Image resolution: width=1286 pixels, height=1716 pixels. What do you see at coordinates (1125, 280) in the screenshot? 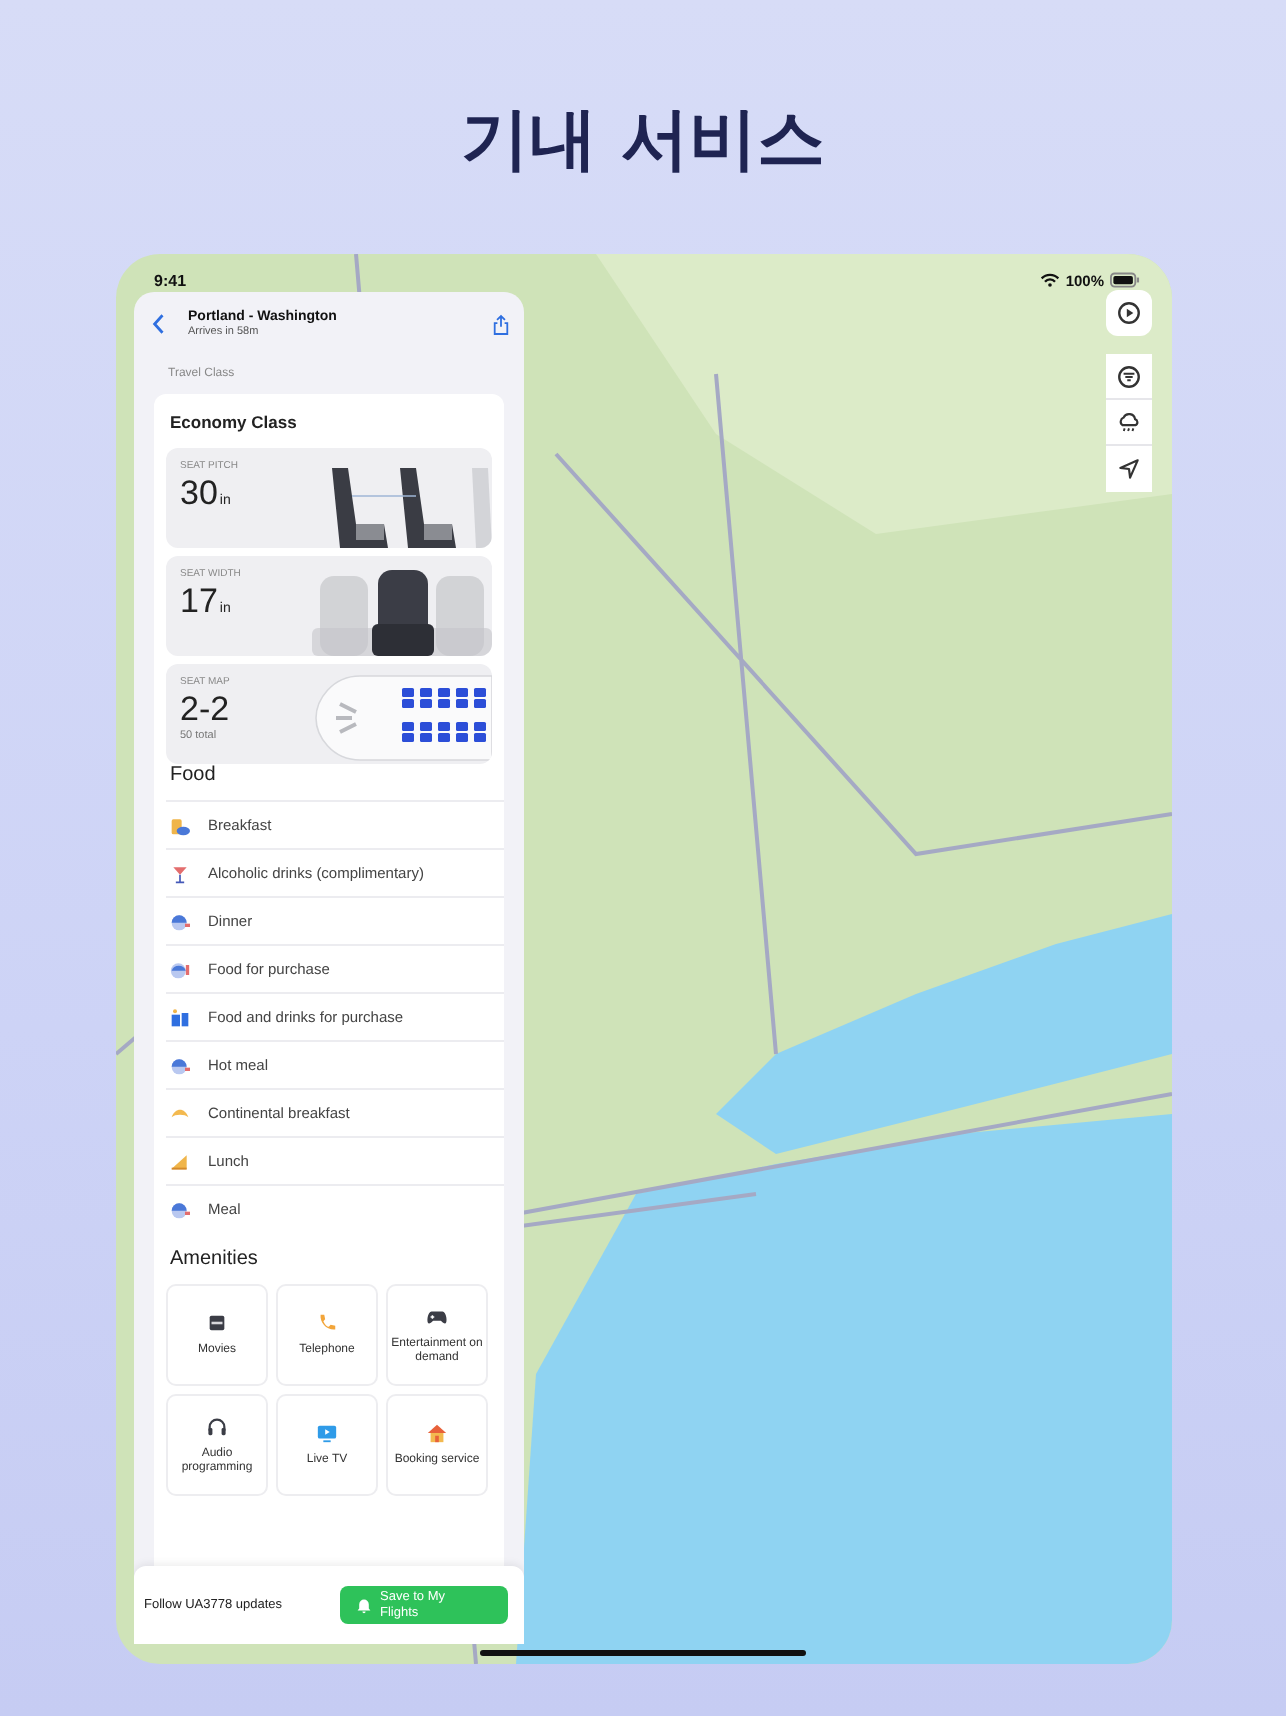
I see `battery-icon` at bounding box center [1125, 280].